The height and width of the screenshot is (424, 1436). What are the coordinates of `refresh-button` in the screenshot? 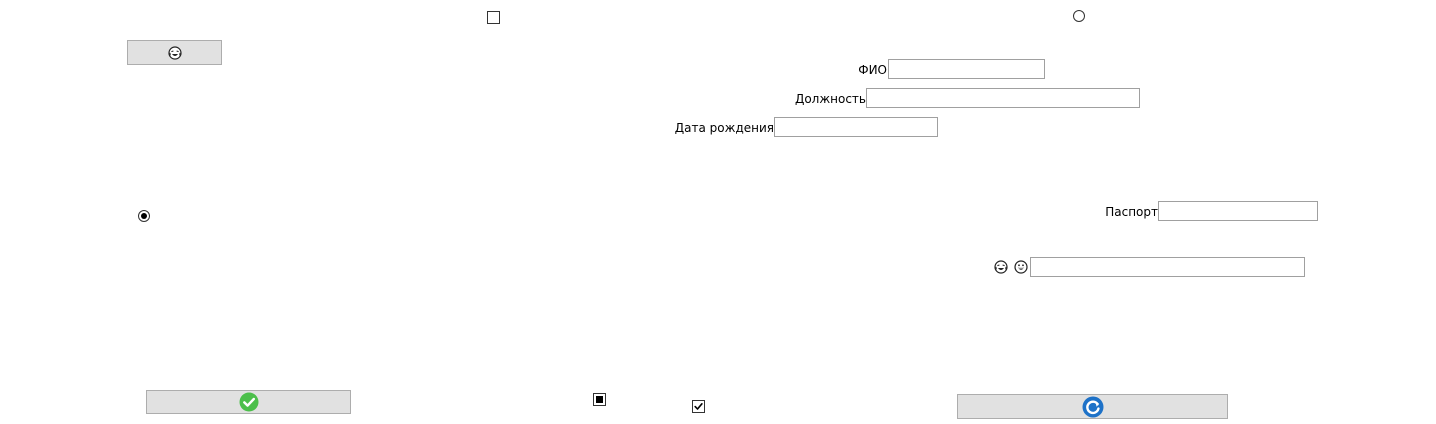 It's located at (1092, 406).